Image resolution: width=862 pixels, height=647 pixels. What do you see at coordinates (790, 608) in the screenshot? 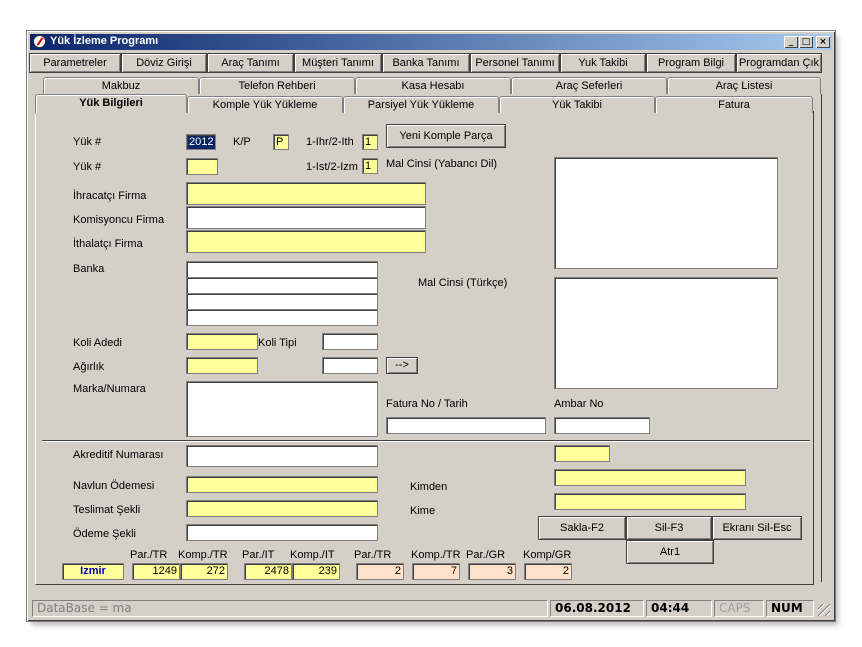
I see `status-num: NUM` at bounding box center [790, 608].